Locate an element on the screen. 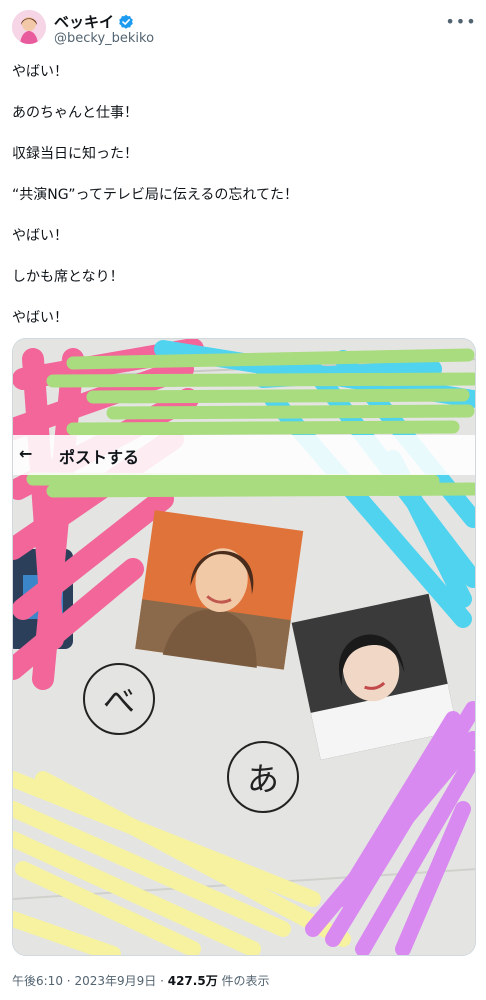  tweet-line: あのちゃんと仕事！ is located at coordinates (75, 113).